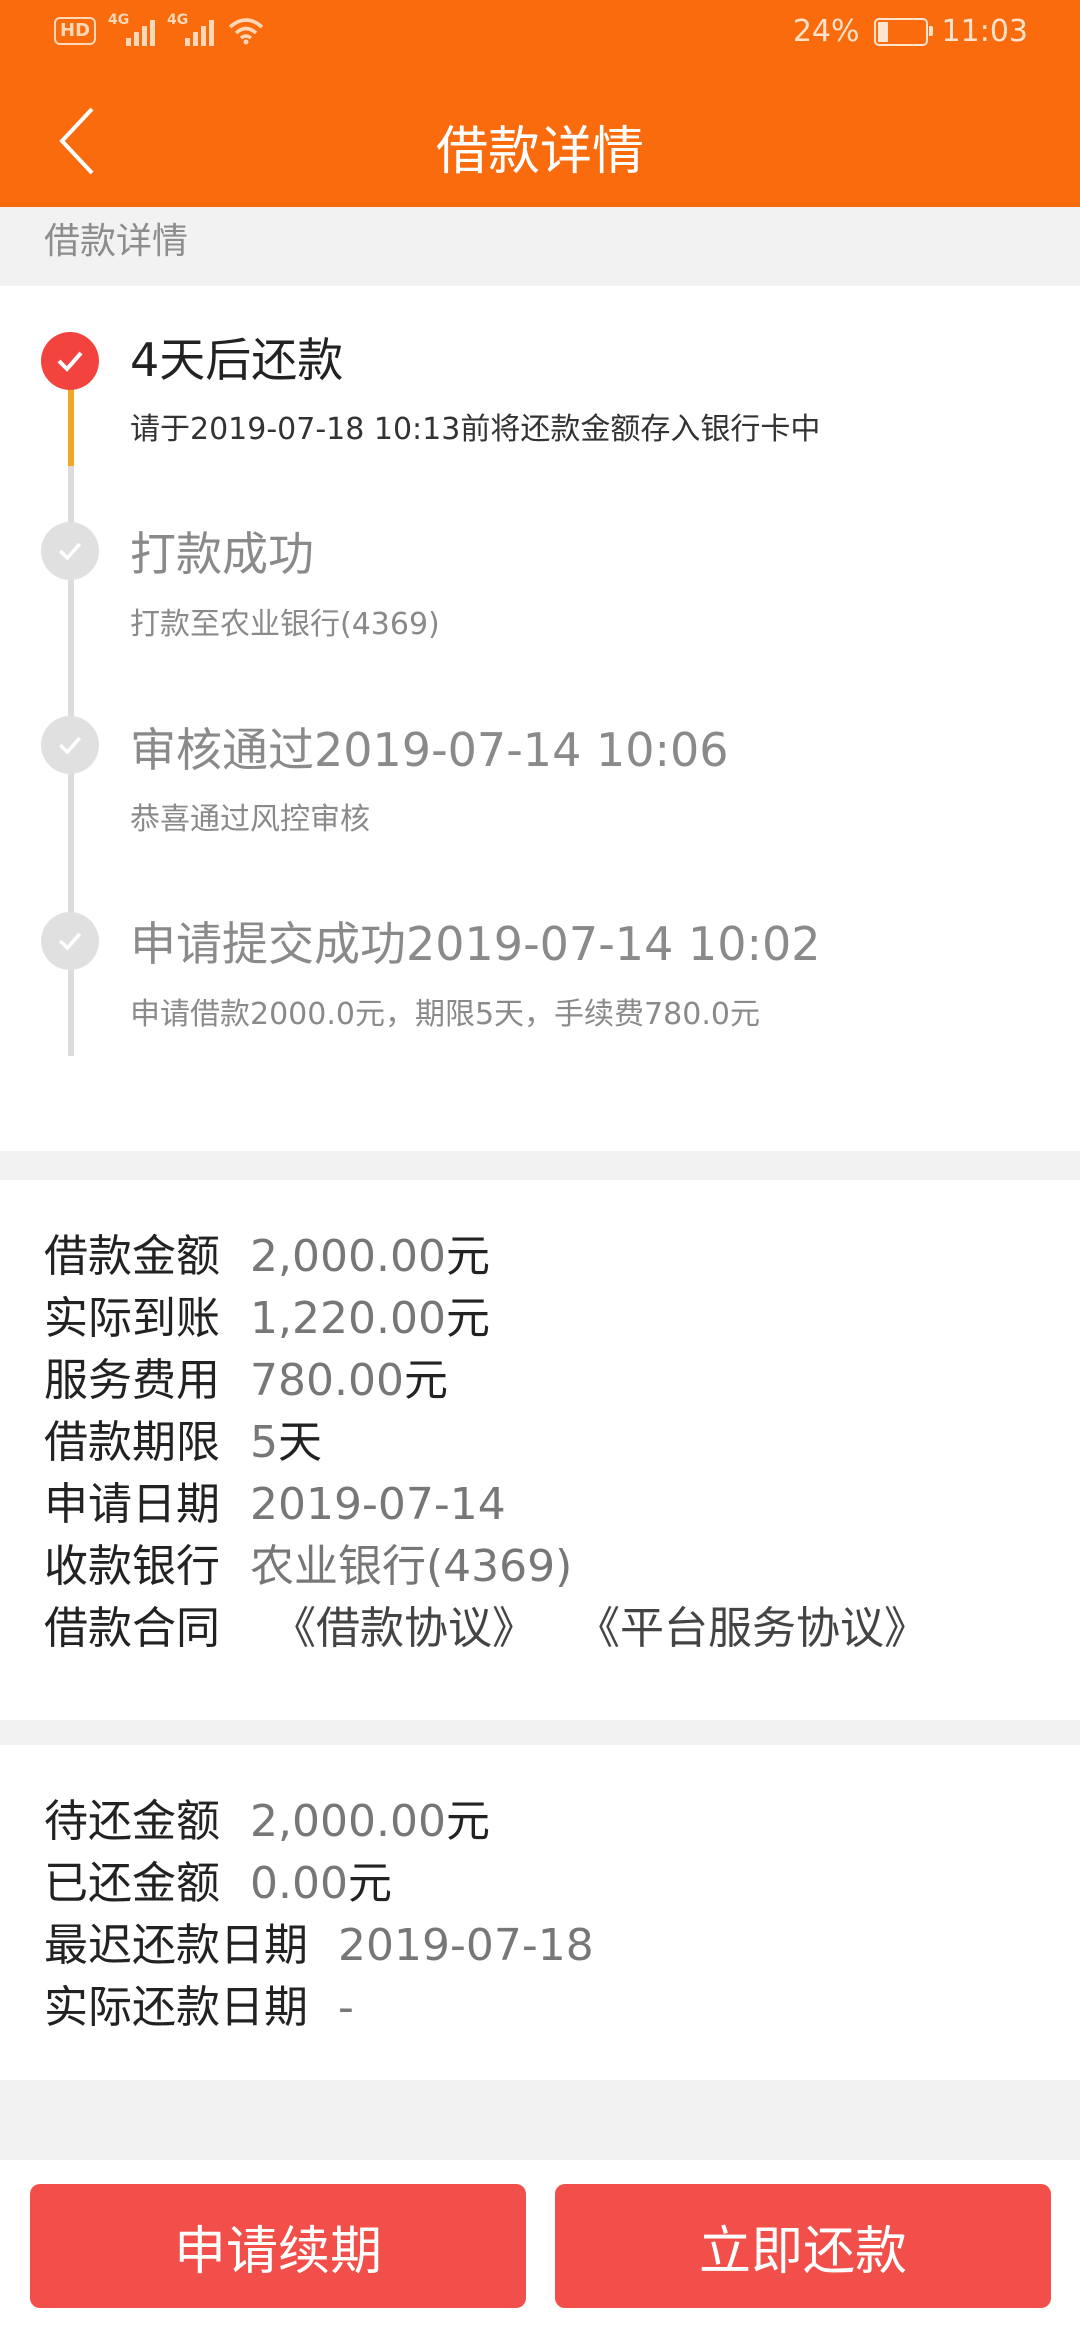  Describe the element at coordinates (132, 1504) in the screenshot. I see `info-label: 申请日期` at that location.